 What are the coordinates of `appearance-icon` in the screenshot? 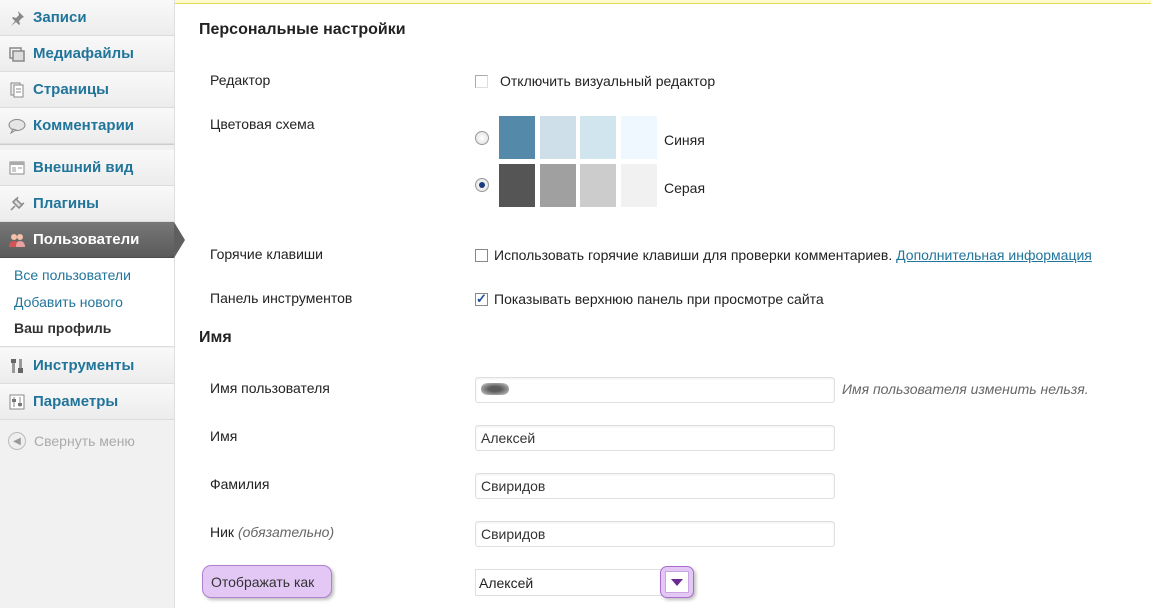 It's located at (17, 168).